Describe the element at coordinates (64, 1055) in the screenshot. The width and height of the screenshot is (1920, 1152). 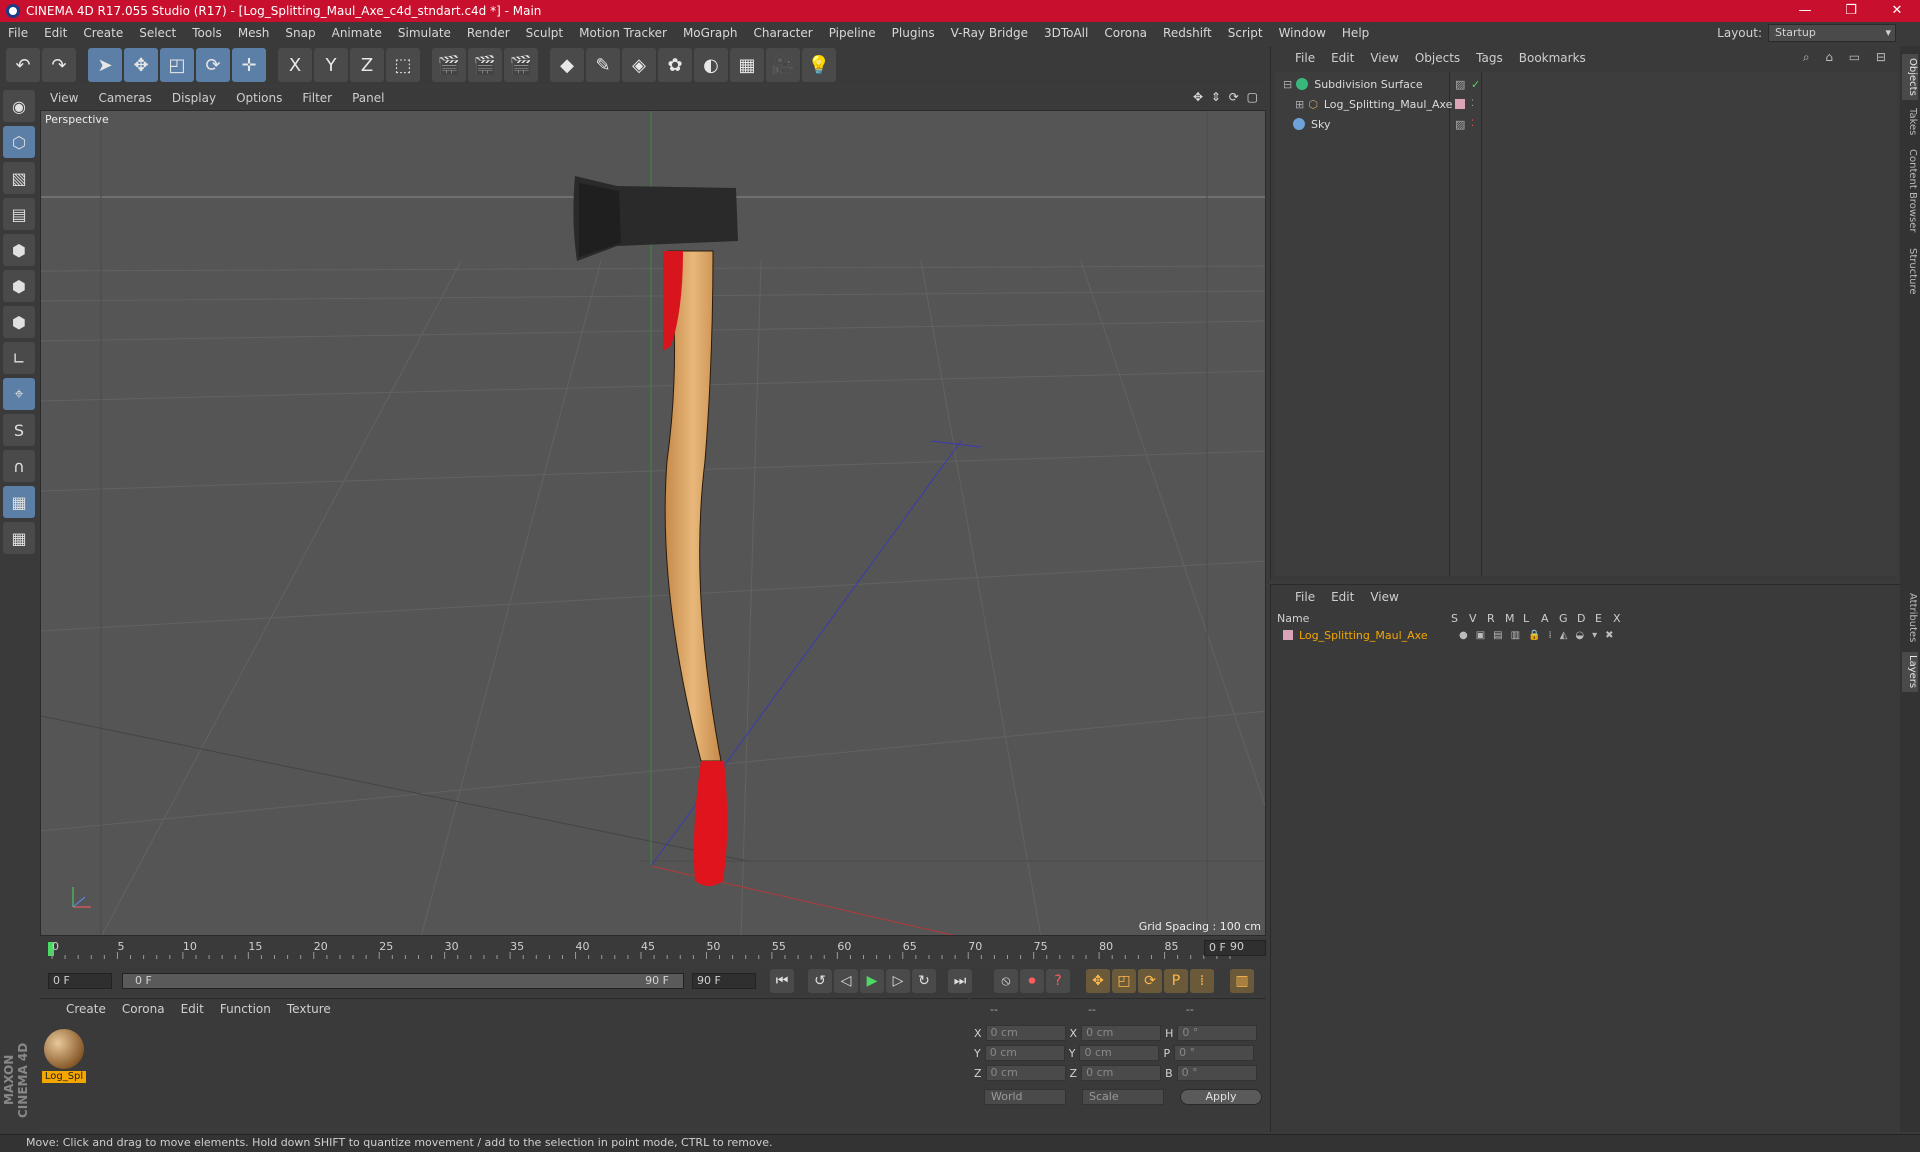
I see `material-swatch: Log_Spl` at that location.